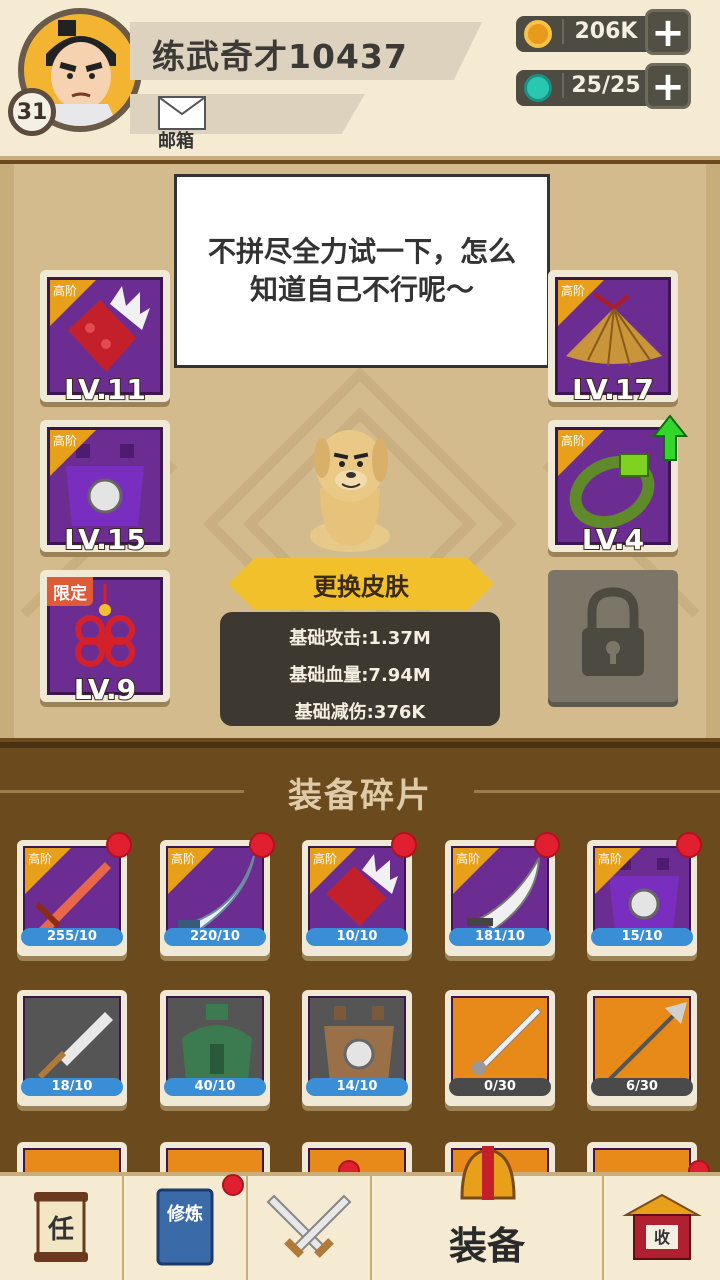 The height and width of the screenshot is (1280, 720). I want to click on helmet-icon, so click(488, 1173).